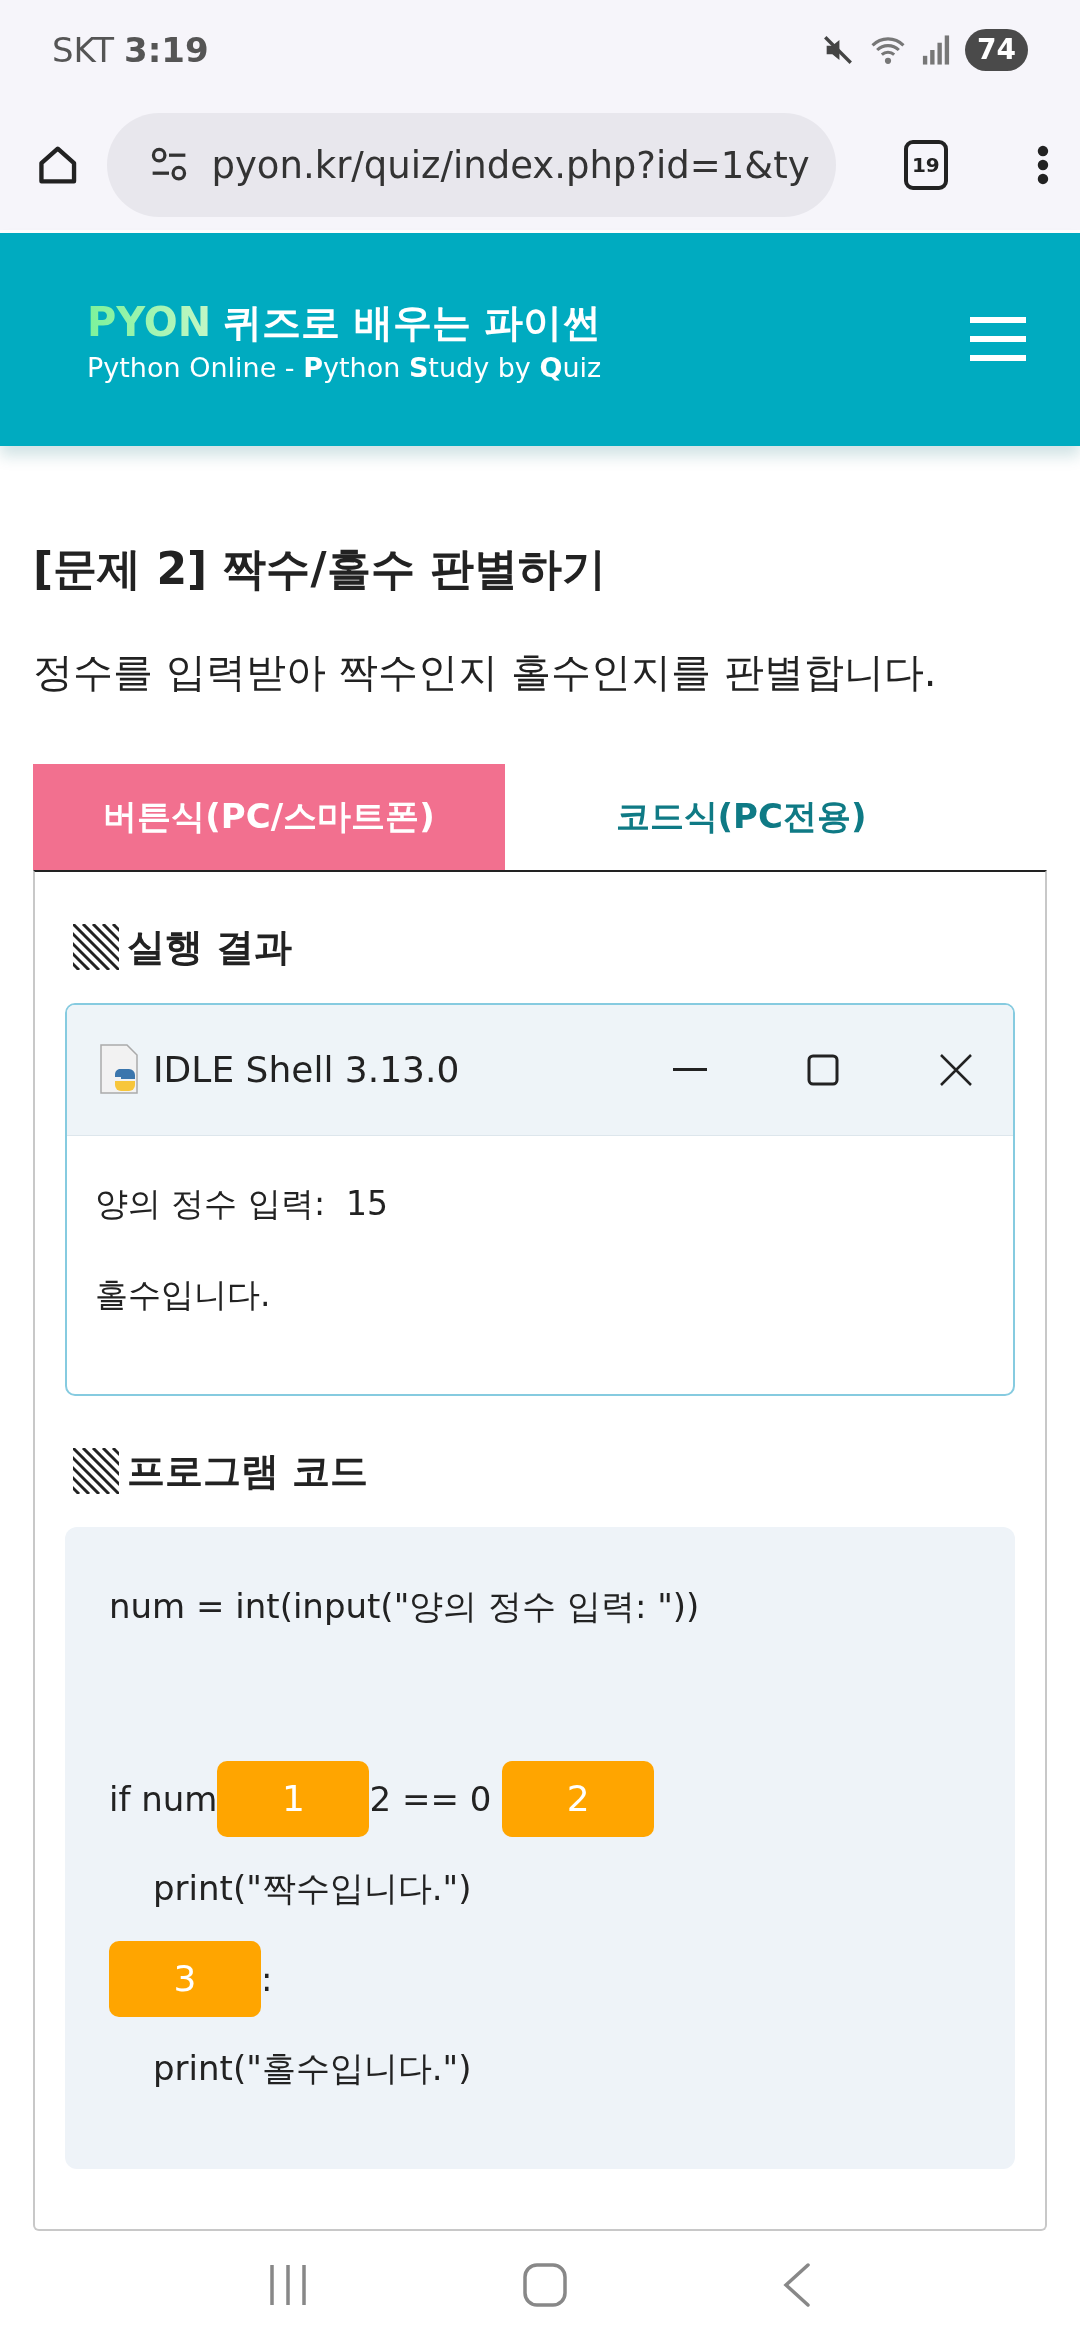 This screenshot has height=2340, width=1080. I want to click on quiz-description: 정수를 입력받아 짝수인지 홀수인지를 판별합니다., so click(485, 672).